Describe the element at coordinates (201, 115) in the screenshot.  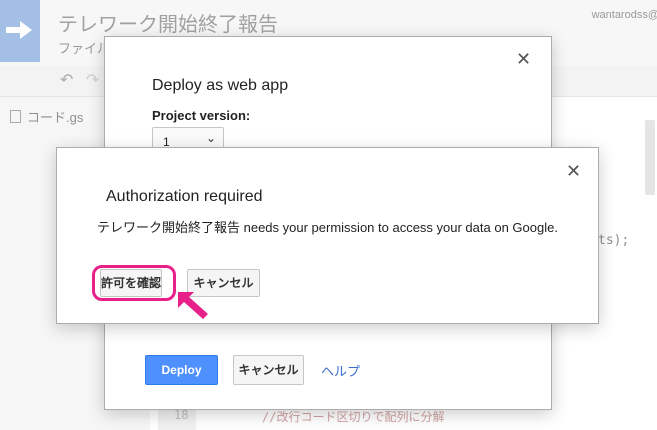
I see `project-version-label: Project version:` at that location.